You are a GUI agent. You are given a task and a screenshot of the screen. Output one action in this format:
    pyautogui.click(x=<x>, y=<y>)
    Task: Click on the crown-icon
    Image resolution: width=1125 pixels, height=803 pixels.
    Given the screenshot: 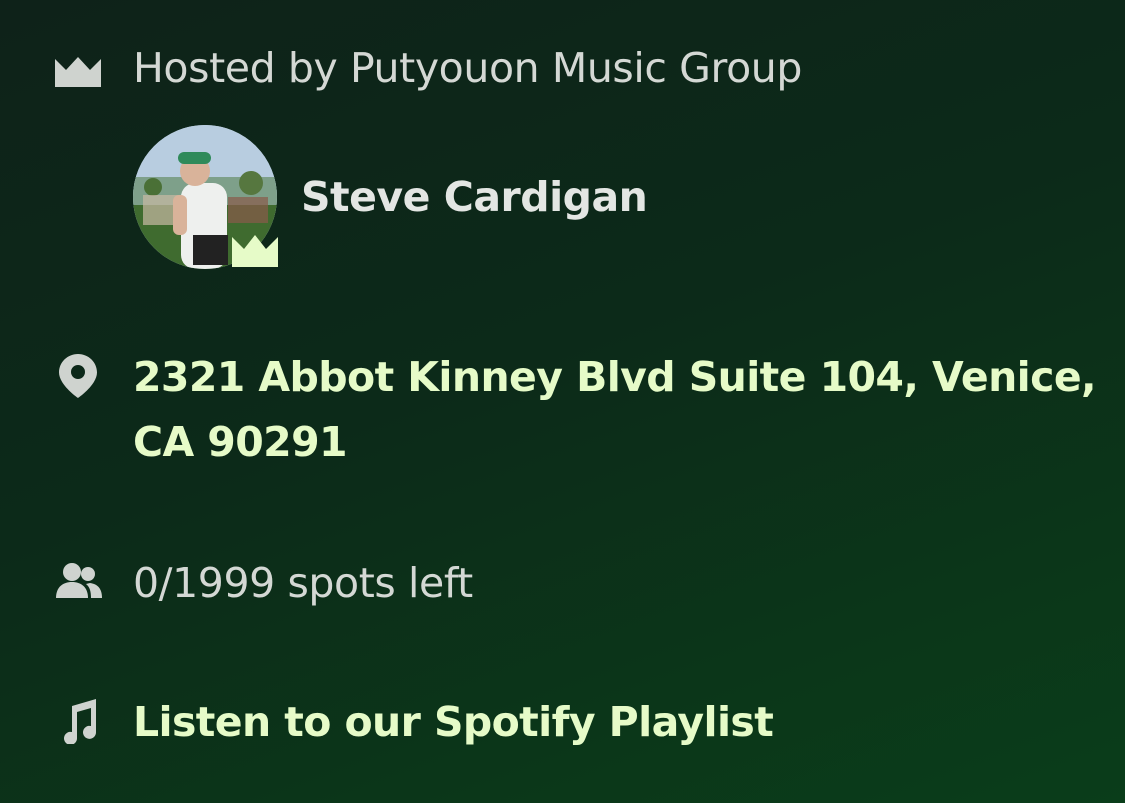 What is the action you would take?
    pyautogui.click(x=78, y=72)
    